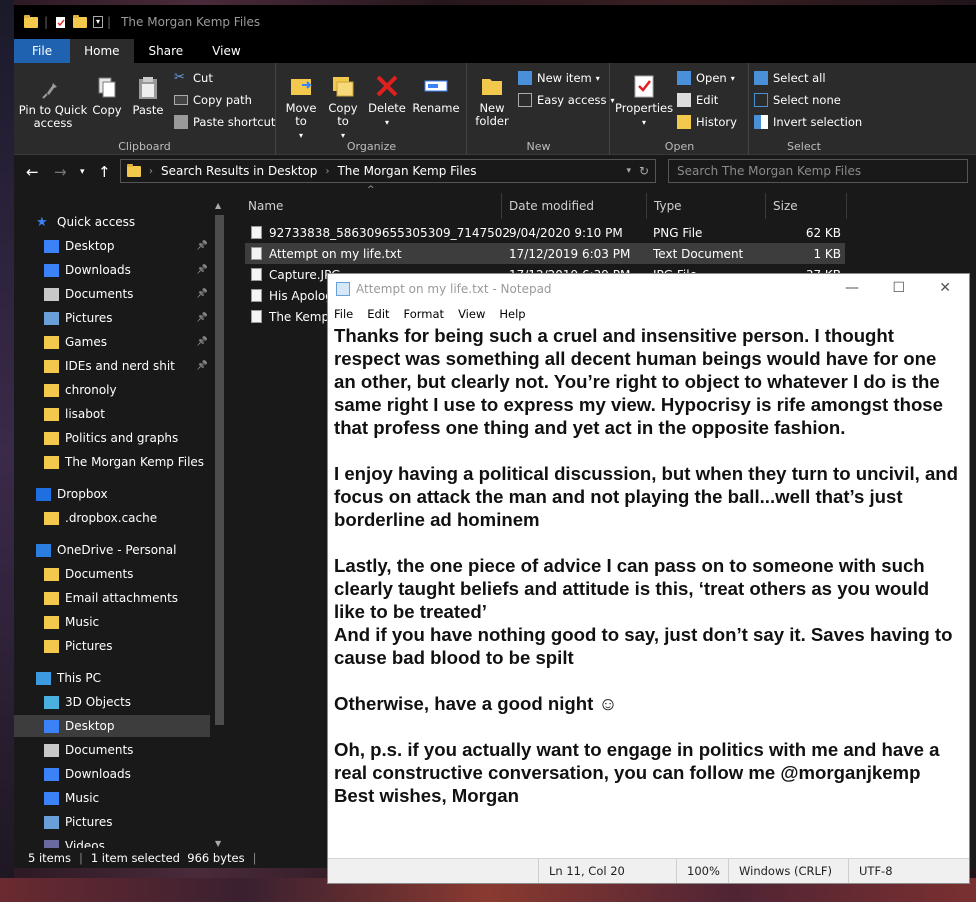 The image size is (976, 902). Describe the element at coordinates (559, 78) in the screenshot. I see `new-item-button: New item ▾` at that location.